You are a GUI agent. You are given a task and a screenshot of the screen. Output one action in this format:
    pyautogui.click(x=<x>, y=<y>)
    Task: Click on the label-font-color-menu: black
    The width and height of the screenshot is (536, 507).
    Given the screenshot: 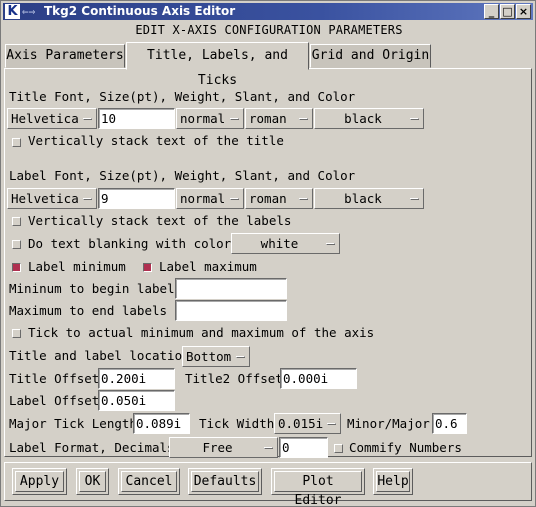 What is the action you would take?
    pyautogui.click(x=369, y=198)
    